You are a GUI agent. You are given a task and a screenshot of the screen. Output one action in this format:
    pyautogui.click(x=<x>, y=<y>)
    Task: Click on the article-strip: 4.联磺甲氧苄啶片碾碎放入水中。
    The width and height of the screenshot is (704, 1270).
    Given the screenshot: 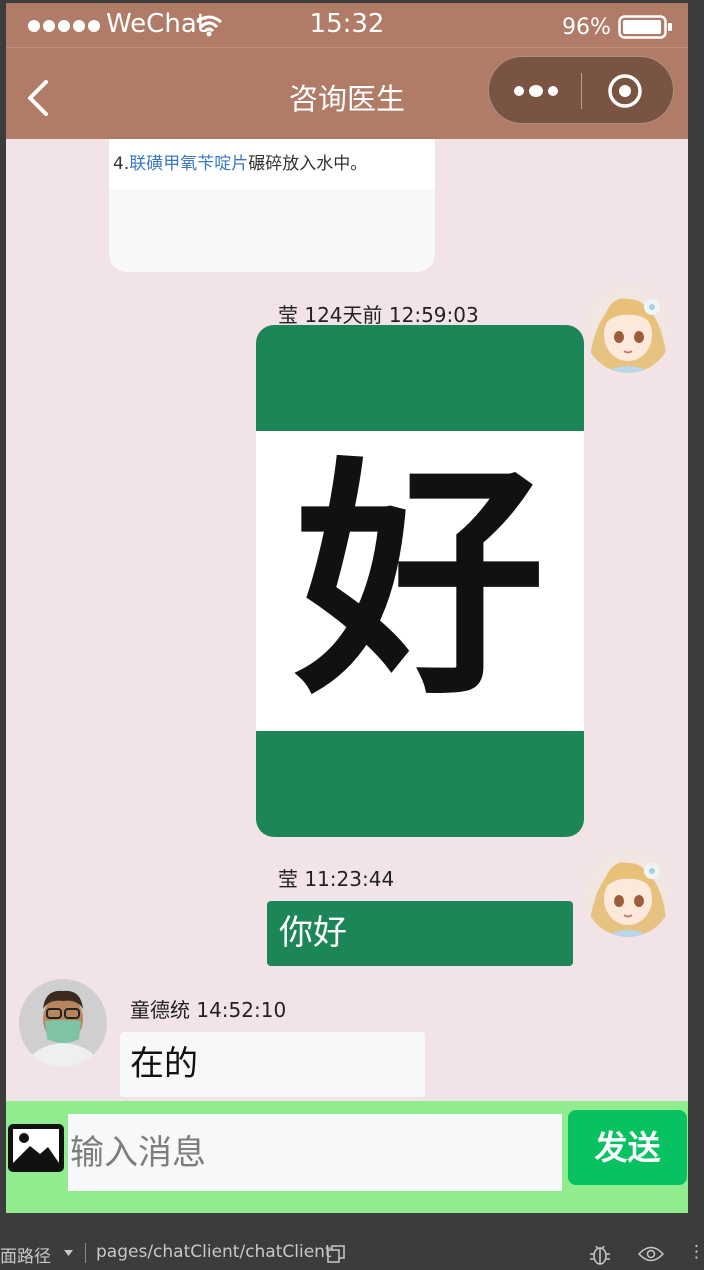 What is the action you would take?
    pyautogui.click(x=272, y=164)
    